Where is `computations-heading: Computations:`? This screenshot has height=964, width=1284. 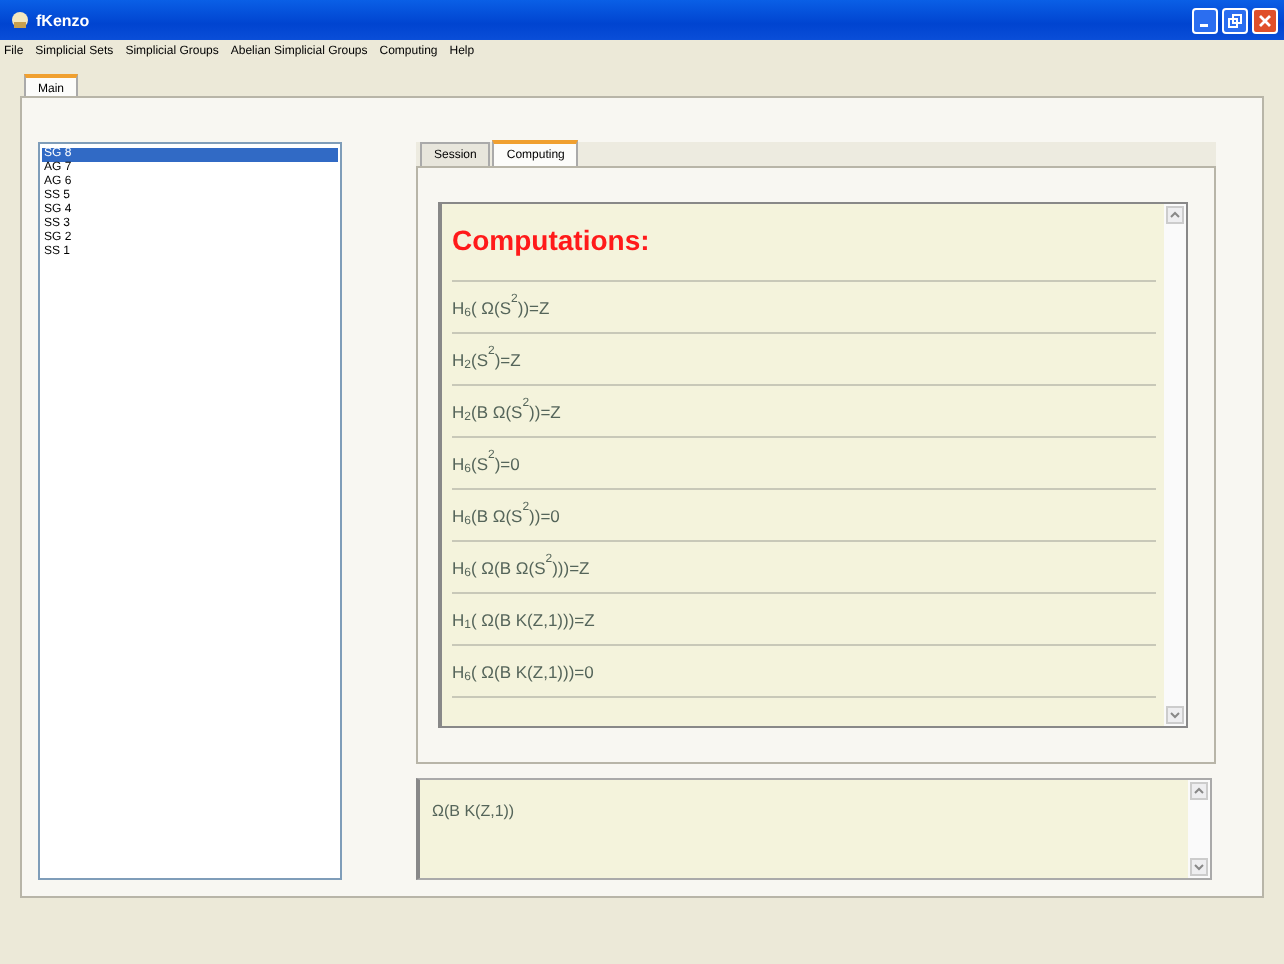 computations-heading: Computations: is located at coordinates (804, 243).